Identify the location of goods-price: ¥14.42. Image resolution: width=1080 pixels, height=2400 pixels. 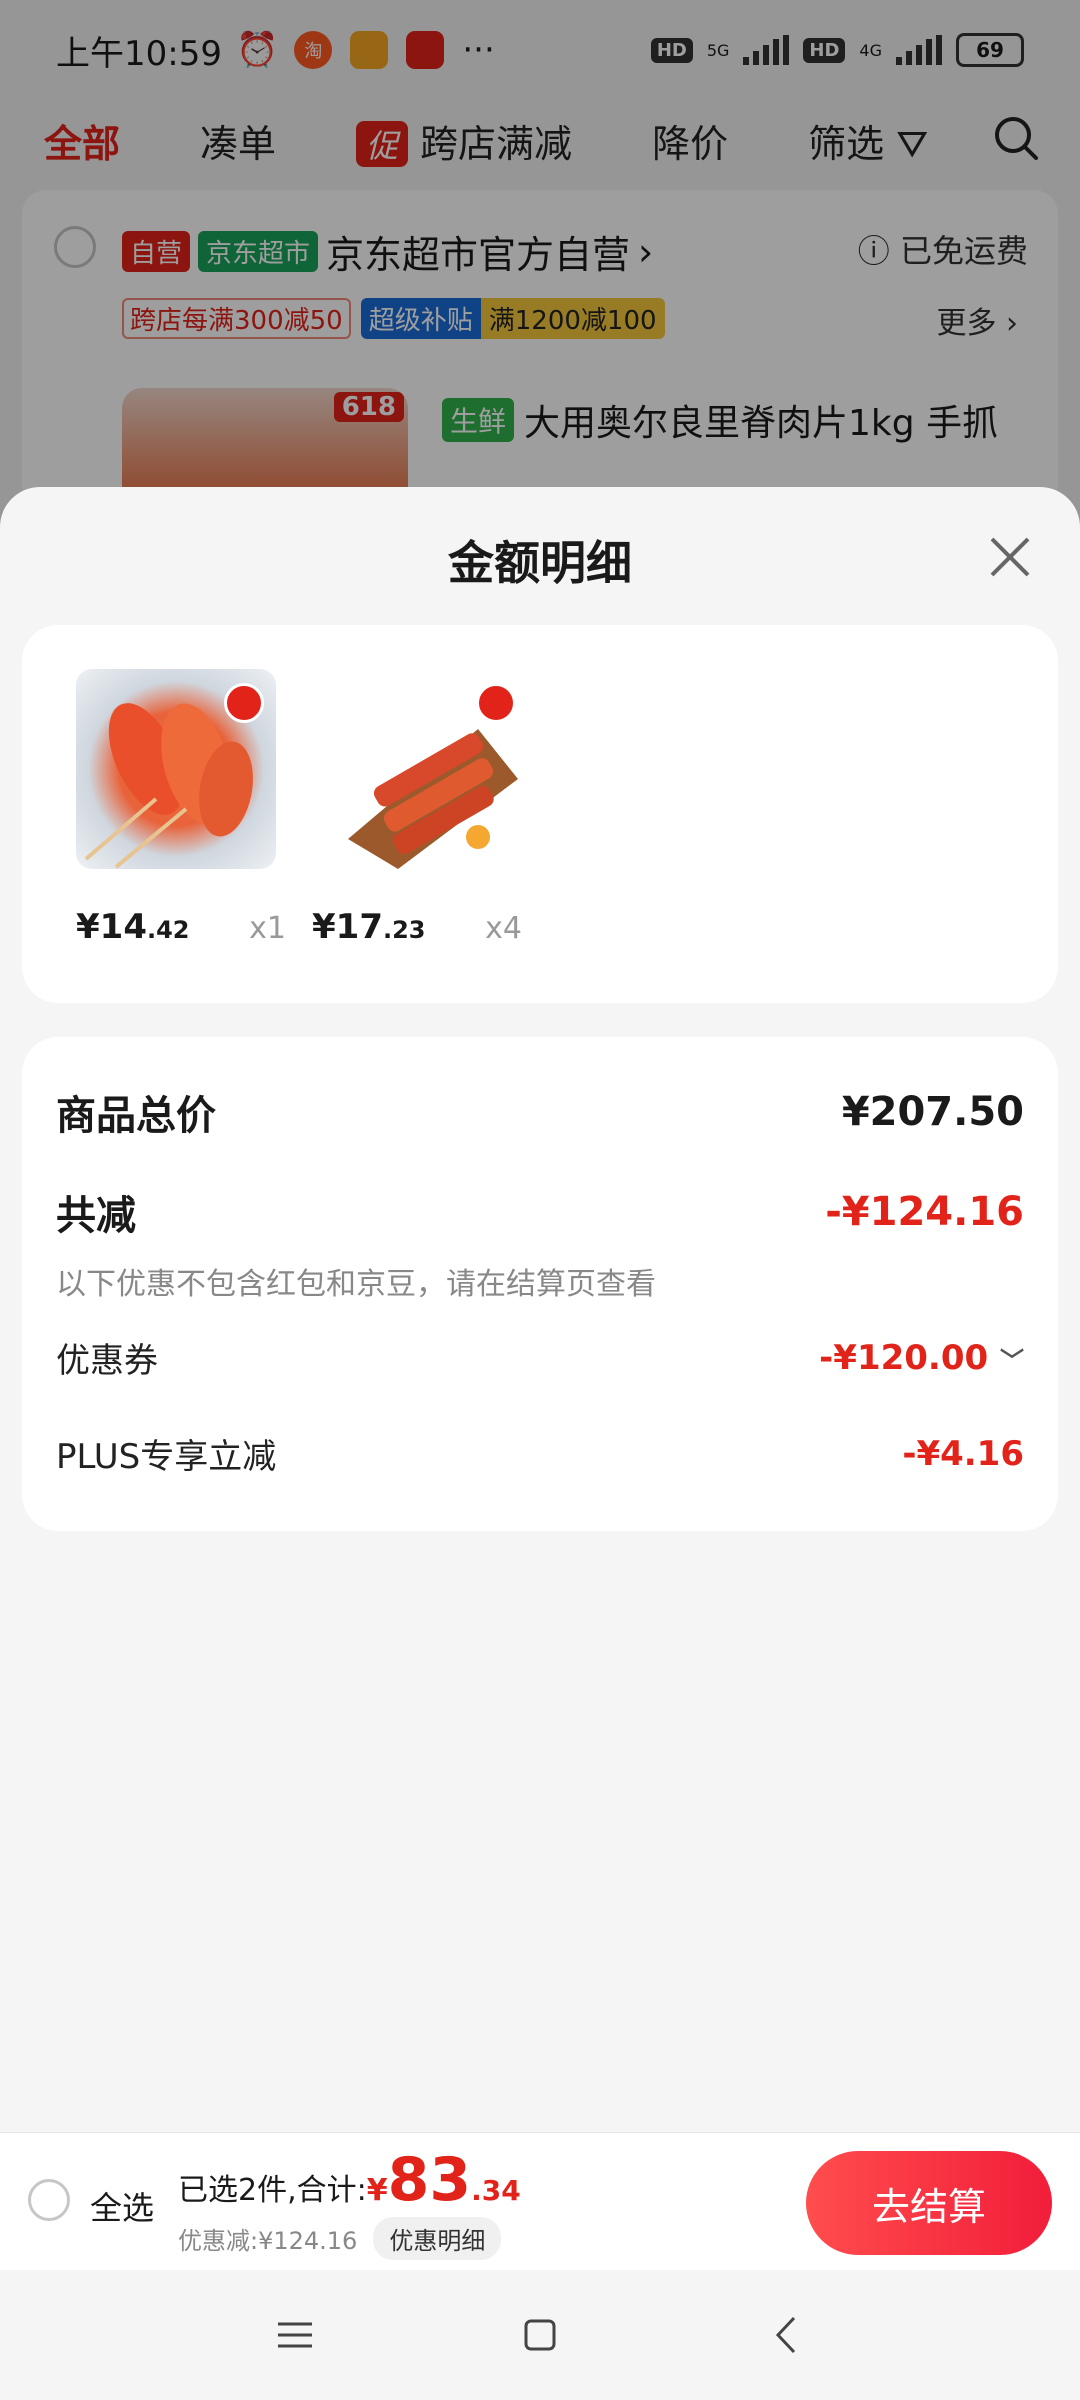
(133, 927).